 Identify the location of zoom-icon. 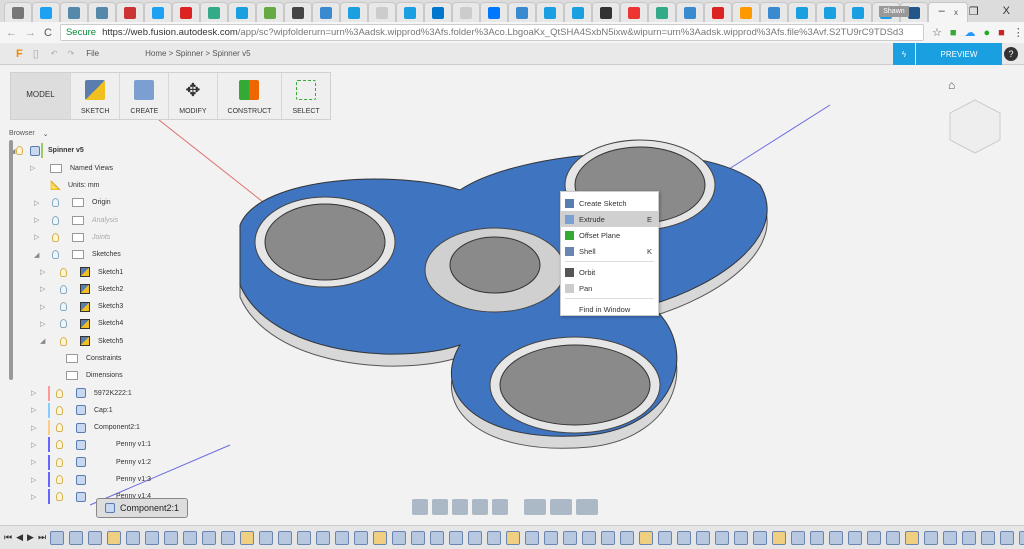
(480, 507).